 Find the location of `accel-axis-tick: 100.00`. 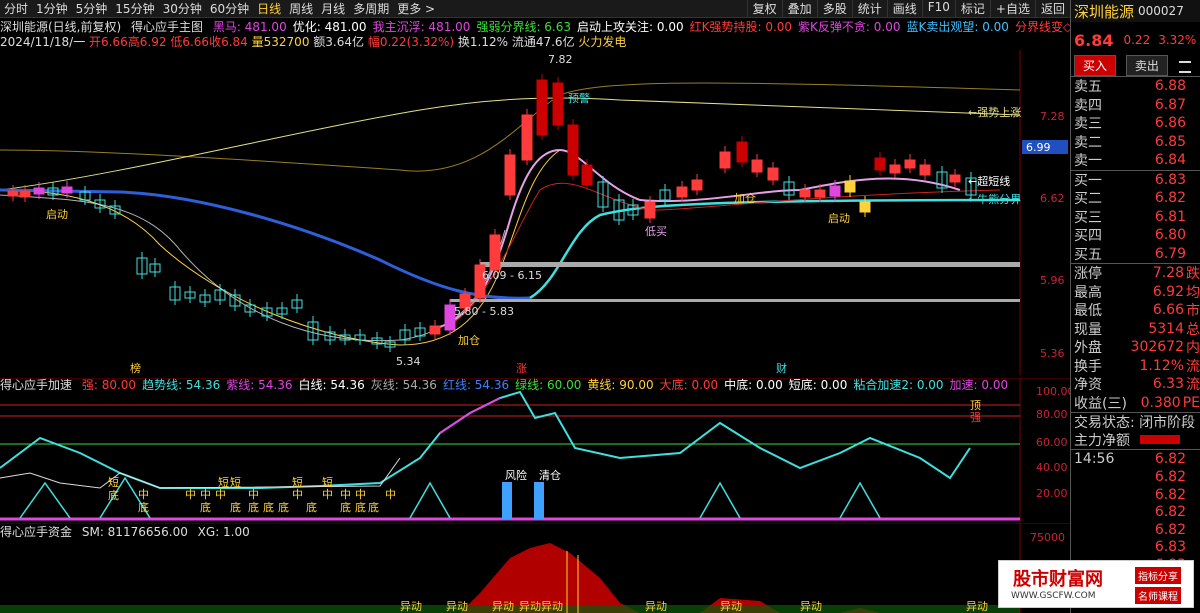

accel-axis-tick: 100.00 is located at coordinates (1053, 391).